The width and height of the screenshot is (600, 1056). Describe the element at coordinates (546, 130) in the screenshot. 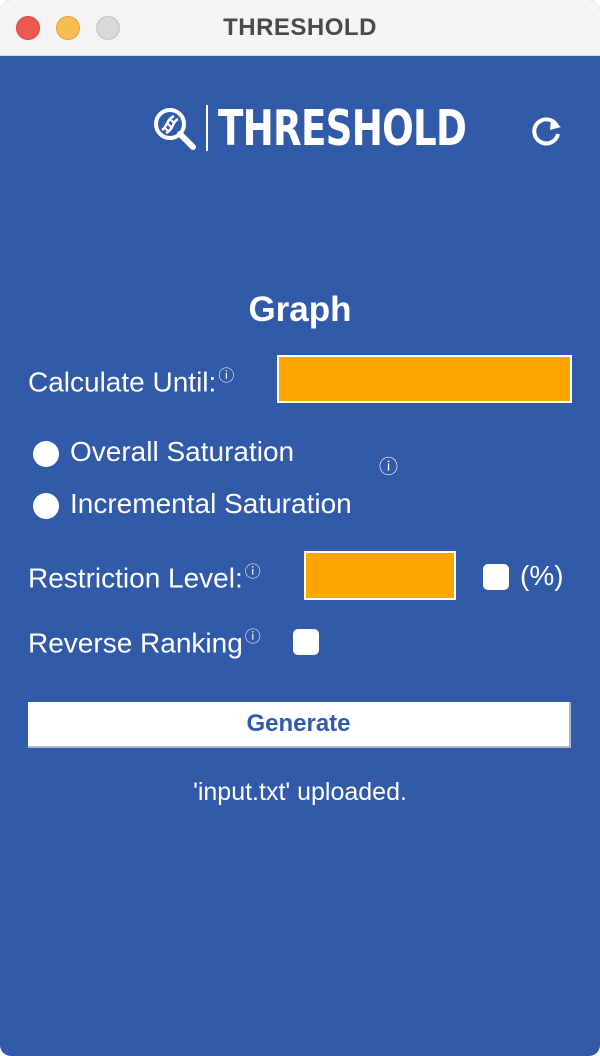

I see `refresh-icon` at that location.